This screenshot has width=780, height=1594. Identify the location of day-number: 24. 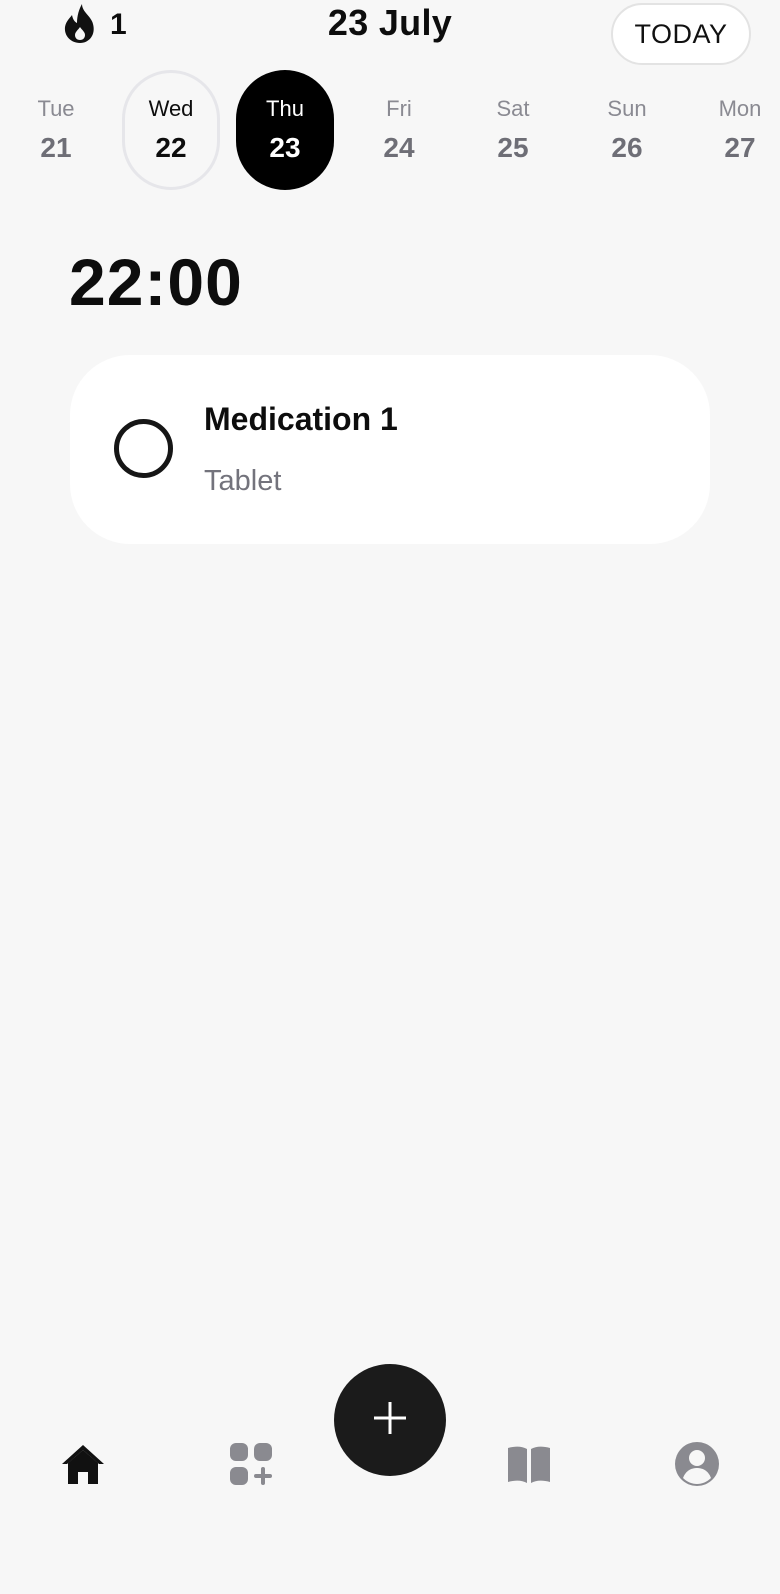
(399, 147).